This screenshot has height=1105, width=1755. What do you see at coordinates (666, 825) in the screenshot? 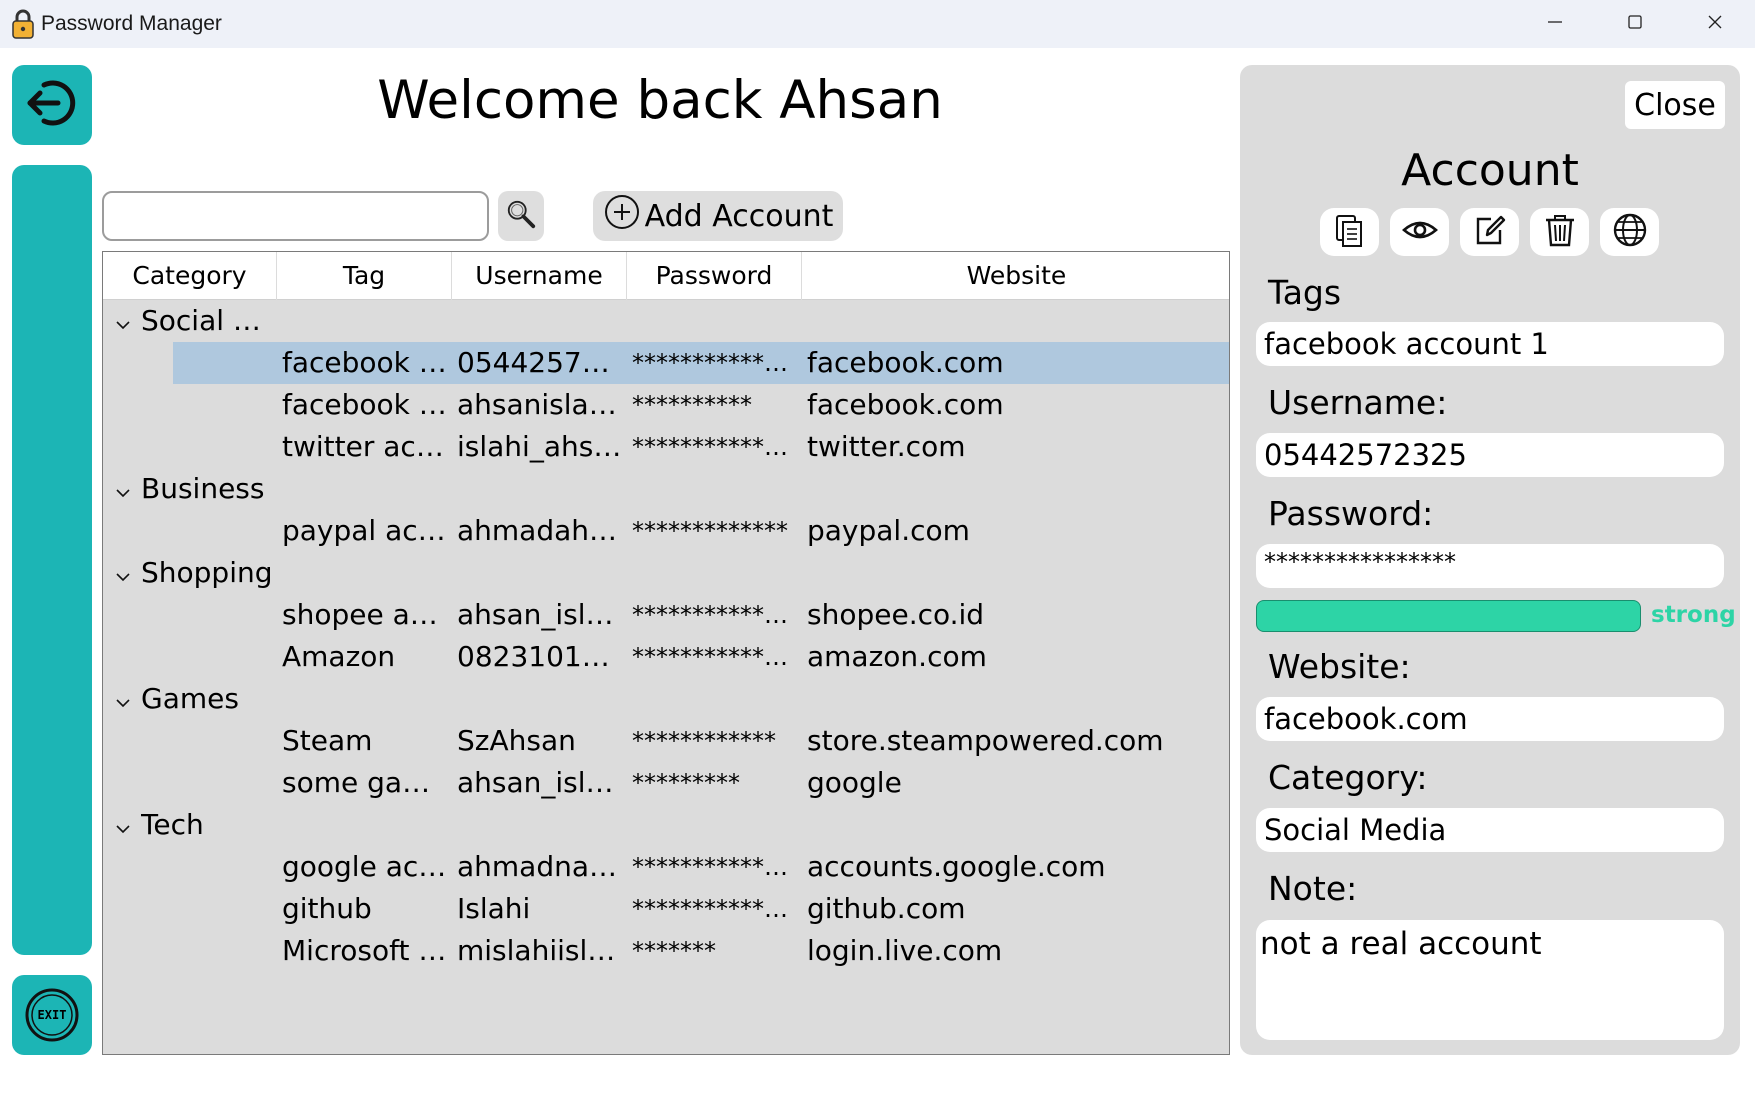
I see `category-group-row: Tech` at bounding box center [666, 825].